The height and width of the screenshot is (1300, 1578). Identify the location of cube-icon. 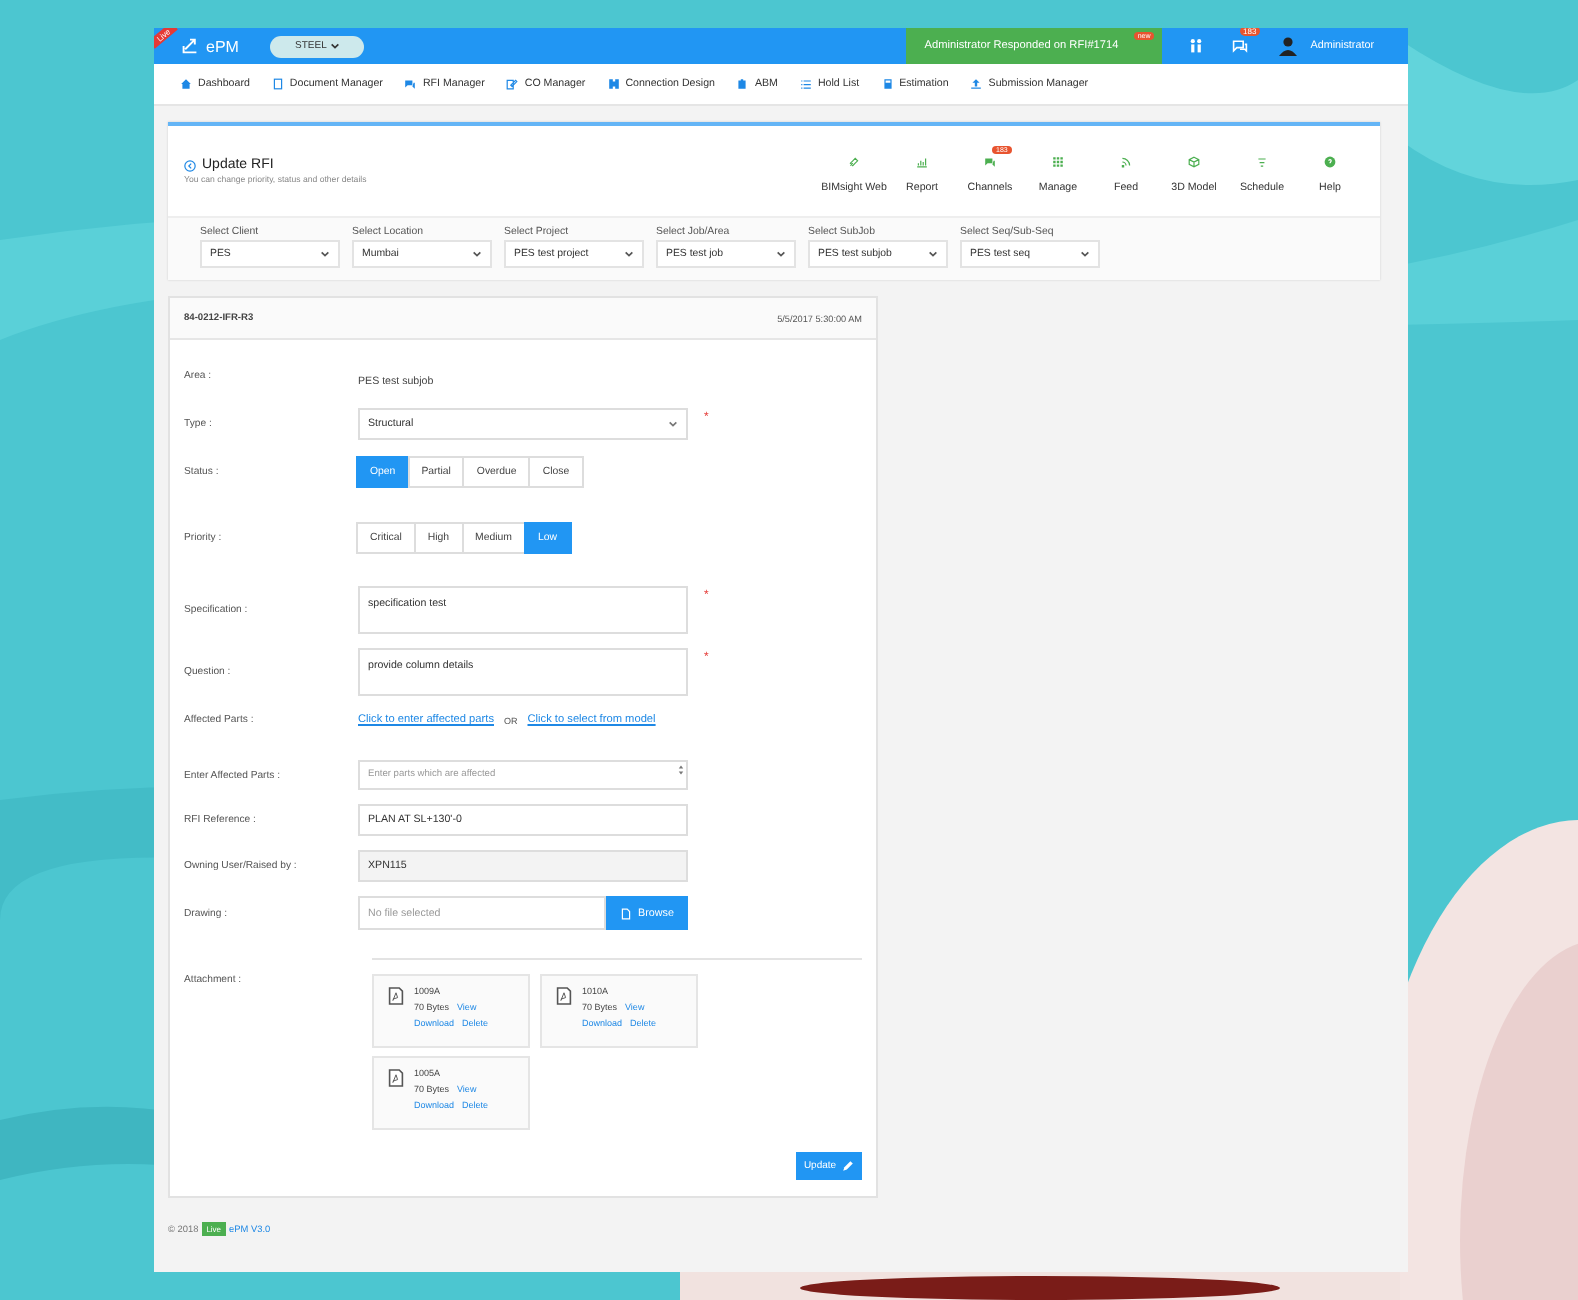
(1194, 162).